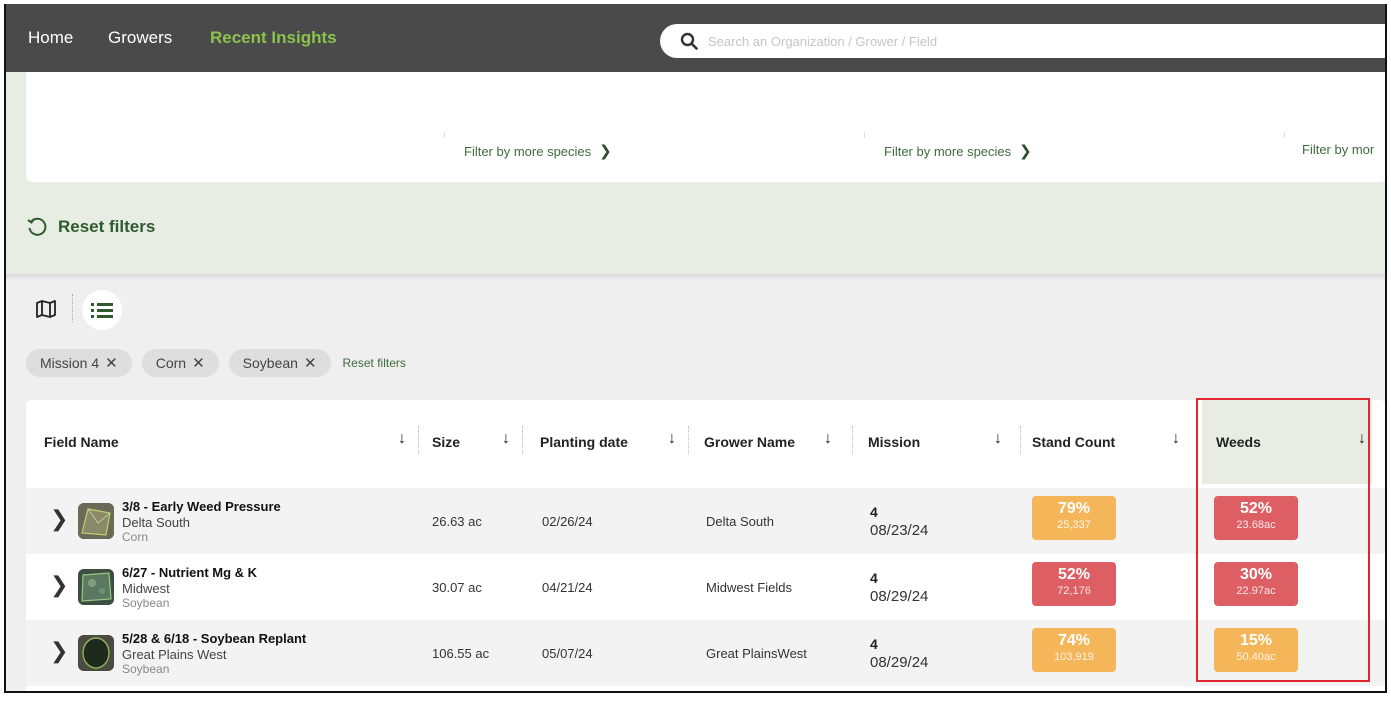 This screenshot has width=1391, height=705. Describe the element at coordinates (823, 41) in the screenshot. I see `search-placeholder: Search an Organization / Grower / Field` at that location.